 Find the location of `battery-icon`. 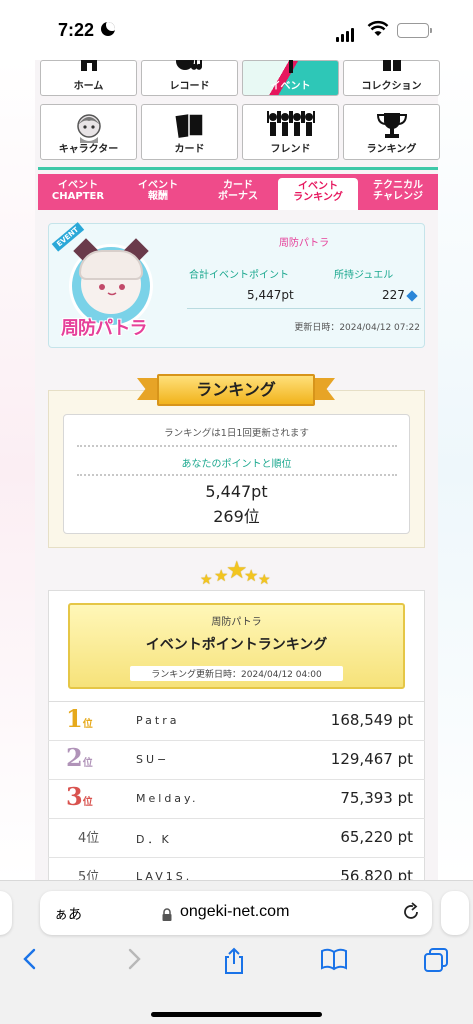

battery-icon is located at coordinates (414, 30).